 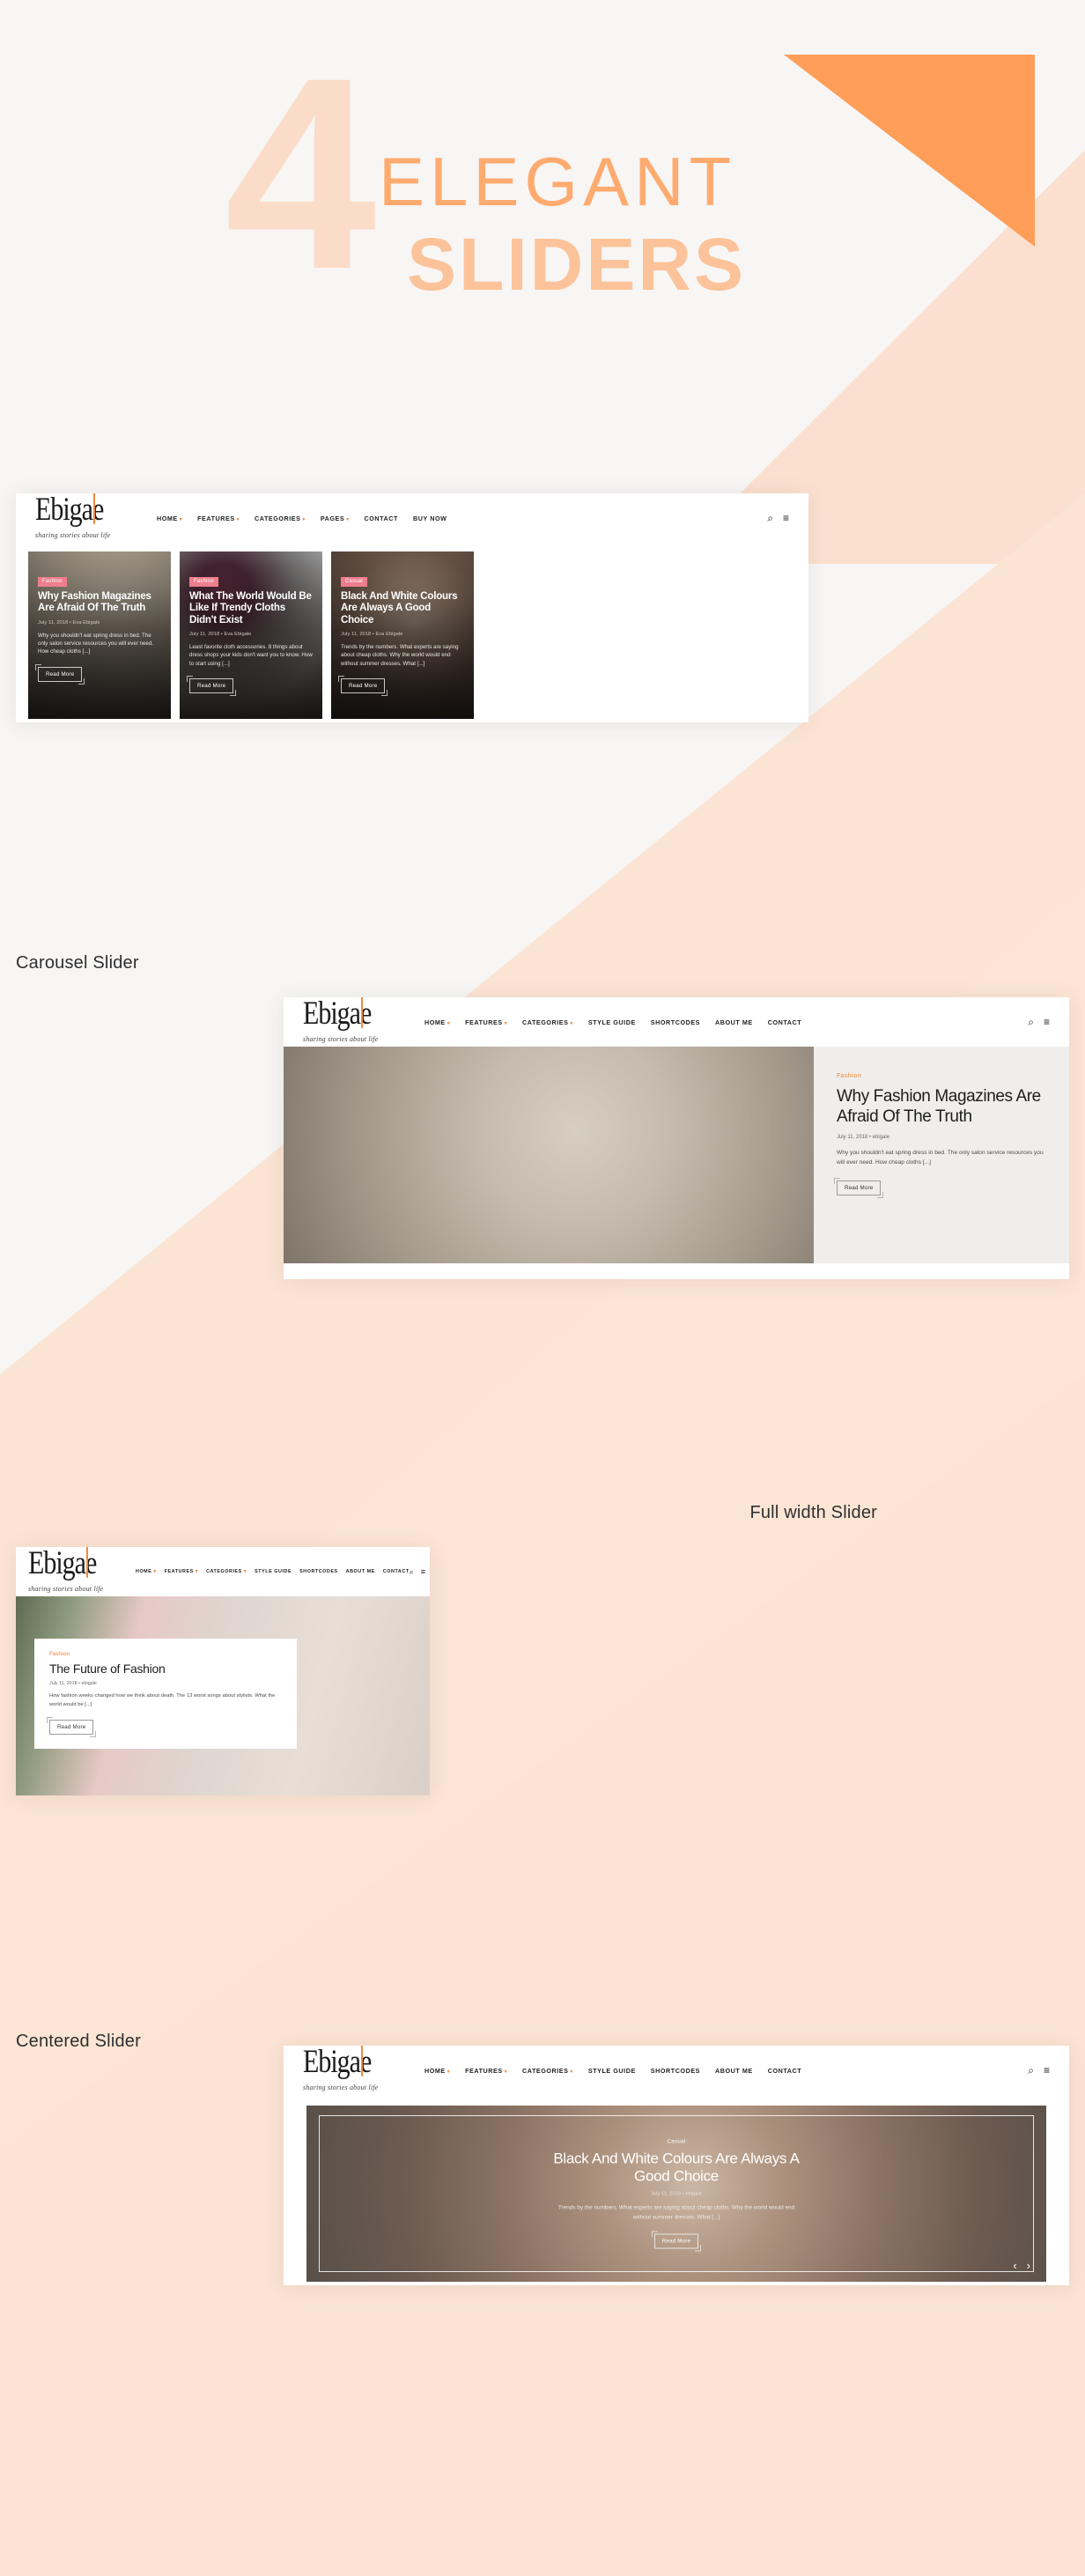 What do you see at coordinates (66, 1589) in the screenshot?
I see `logo-tagline: sharing stories about life` at bounding box center [66, 1589].